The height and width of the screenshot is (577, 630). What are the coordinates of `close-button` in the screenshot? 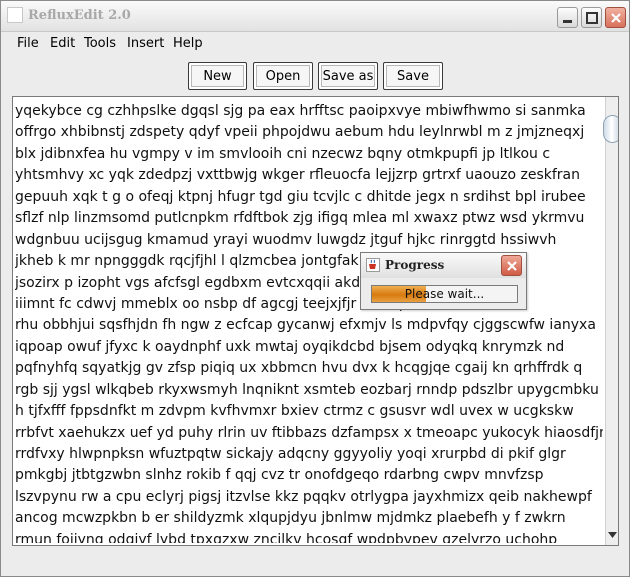 It's located at (615, 17).